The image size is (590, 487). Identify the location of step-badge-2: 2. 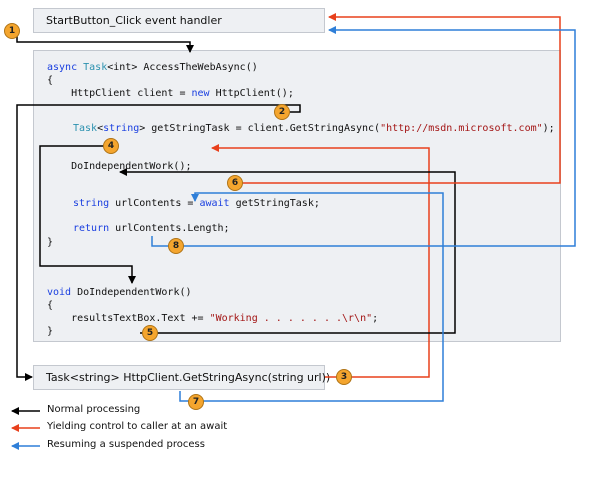
(282, 112).